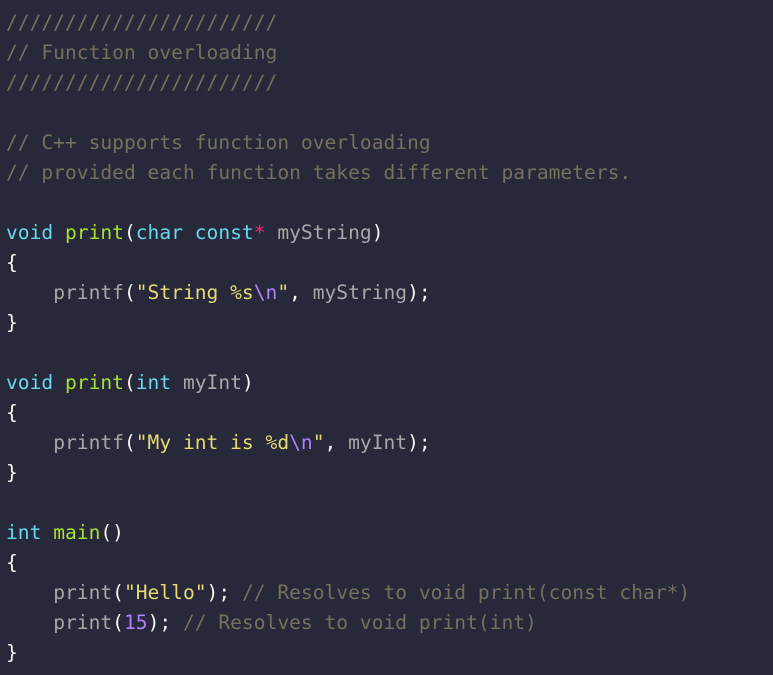  Describe the element at coordinates (142, 52) in the screenshot. I see `code-comment: // Function overloading` at that location.